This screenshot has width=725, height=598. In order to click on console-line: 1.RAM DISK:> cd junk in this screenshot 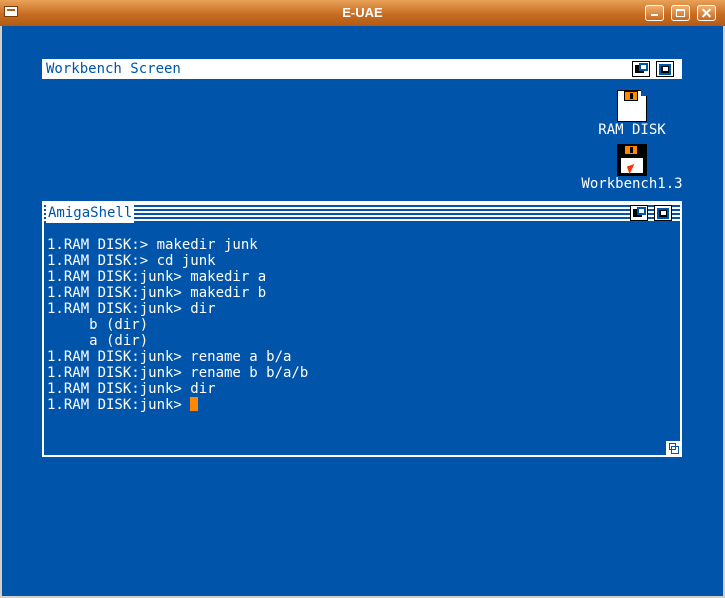, I will do `click(131, 261)`.